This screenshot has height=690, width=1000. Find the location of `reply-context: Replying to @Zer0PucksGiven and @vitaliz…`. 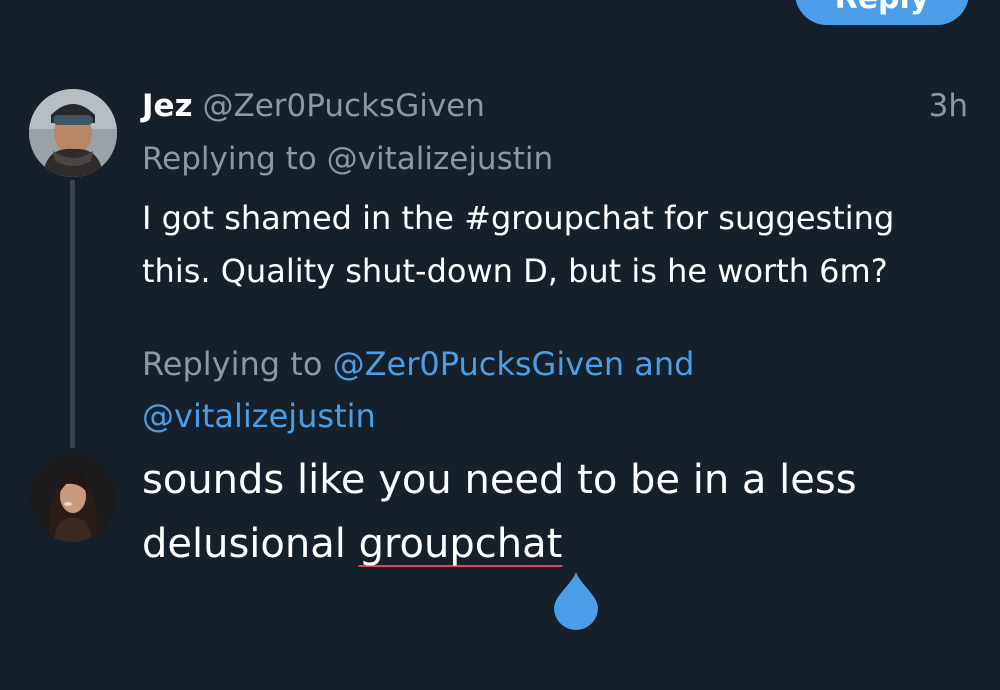

reply-context: Replying to @Zer0PucksGiven and @vitaliz… is located at coordinates (492, 390).